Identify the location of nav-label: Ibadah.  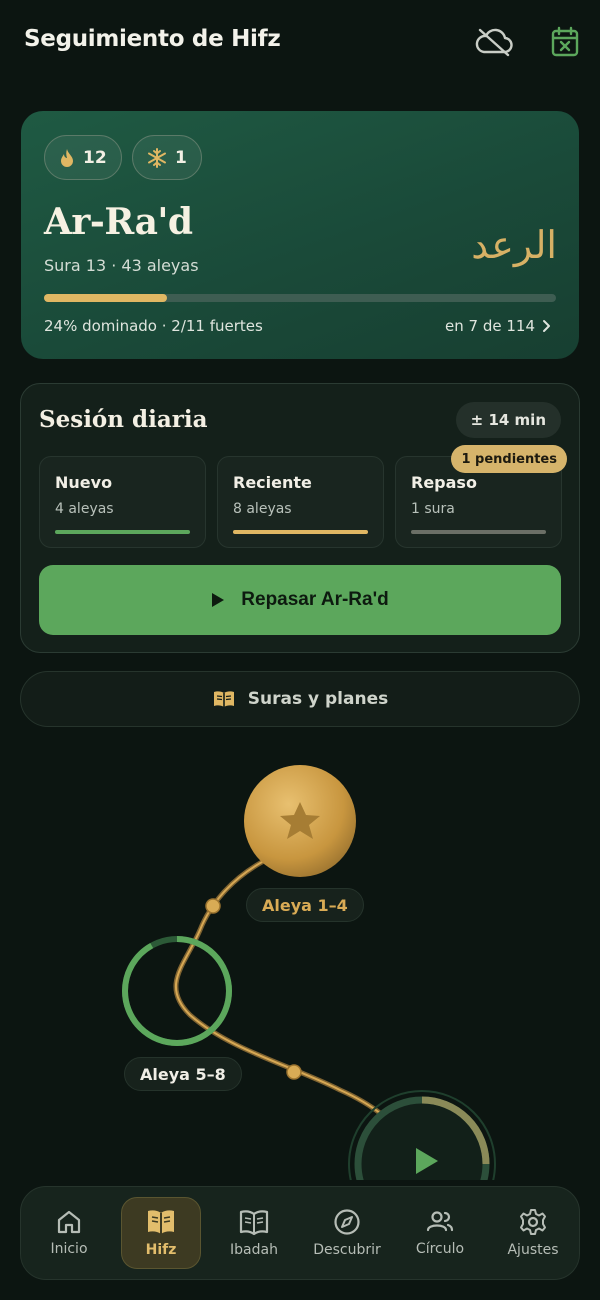
(254, 1250).